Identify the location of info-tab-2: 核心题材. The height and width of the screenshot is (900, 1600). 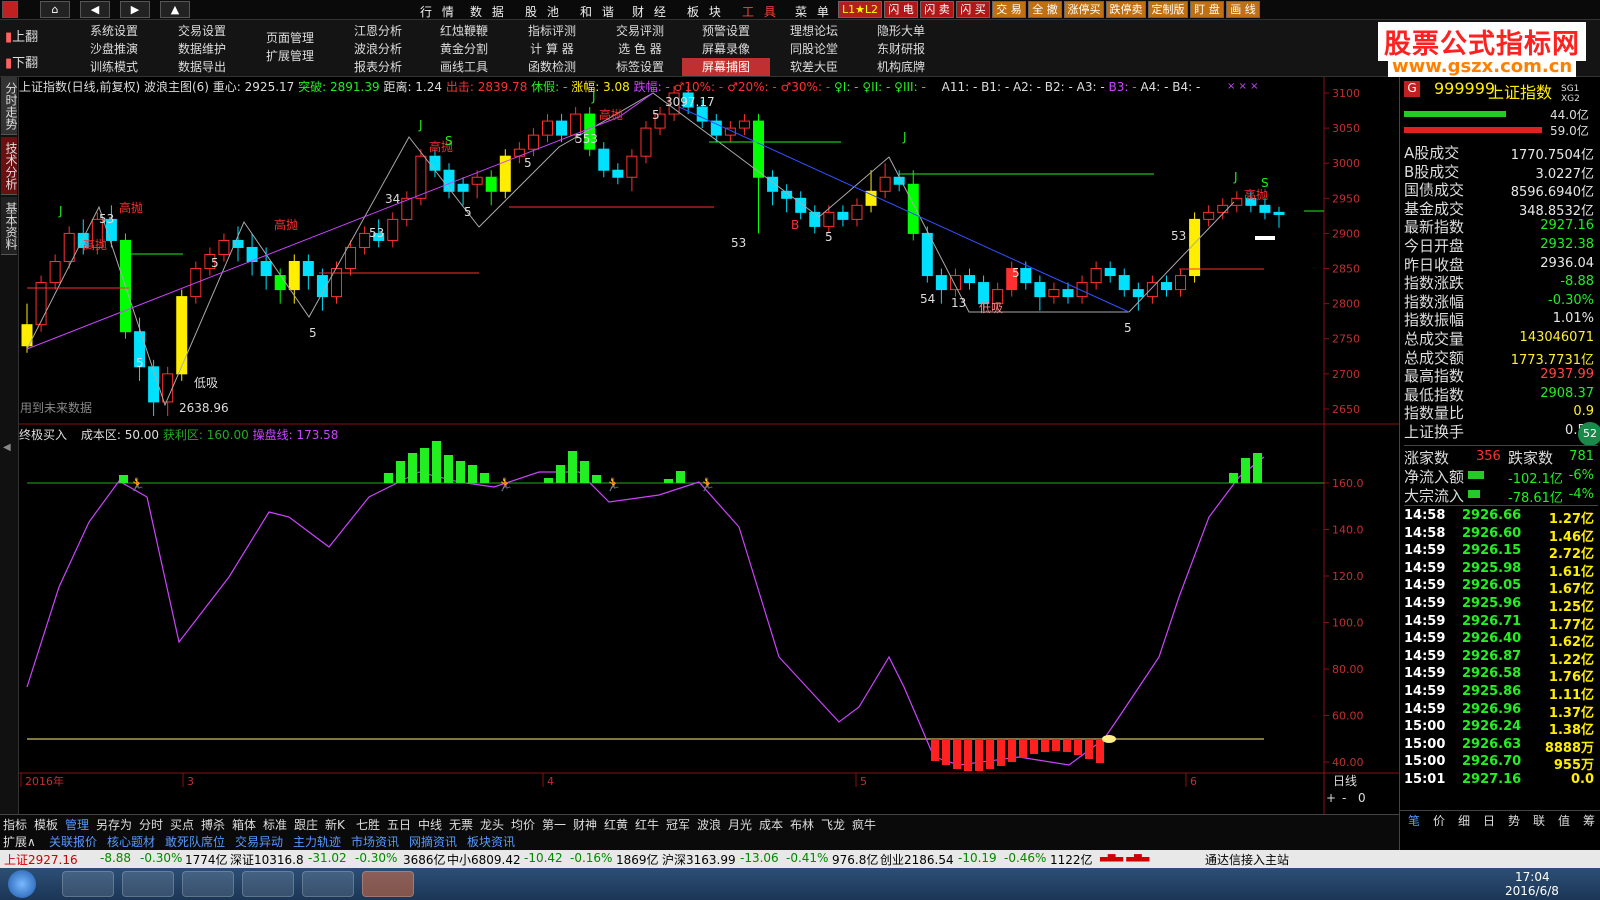
(131, 841).